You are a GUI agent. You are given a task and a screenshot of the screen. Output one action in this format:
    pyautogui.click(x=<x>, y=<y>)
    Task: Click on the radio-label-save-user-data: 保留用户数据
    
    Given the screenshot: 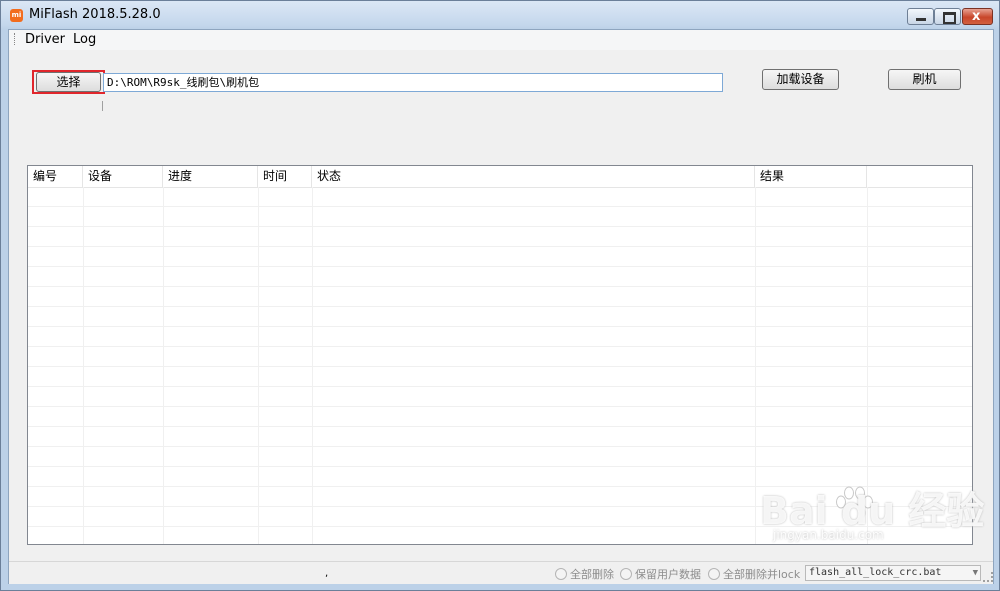 What is the action you would take?
    pyautogui.click(x=668, y=574)
    